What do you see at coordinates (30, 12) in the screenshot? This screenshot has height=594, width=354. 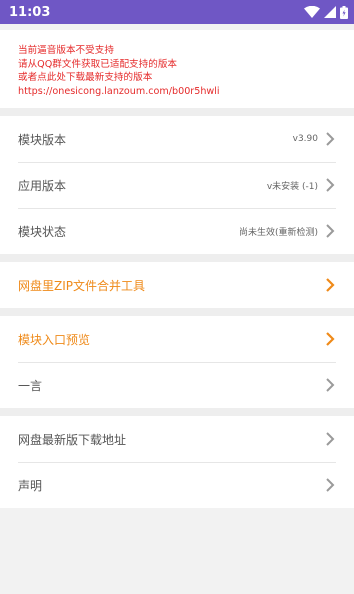 I see `status-time: 11:03` at bounding box center [30, 12].